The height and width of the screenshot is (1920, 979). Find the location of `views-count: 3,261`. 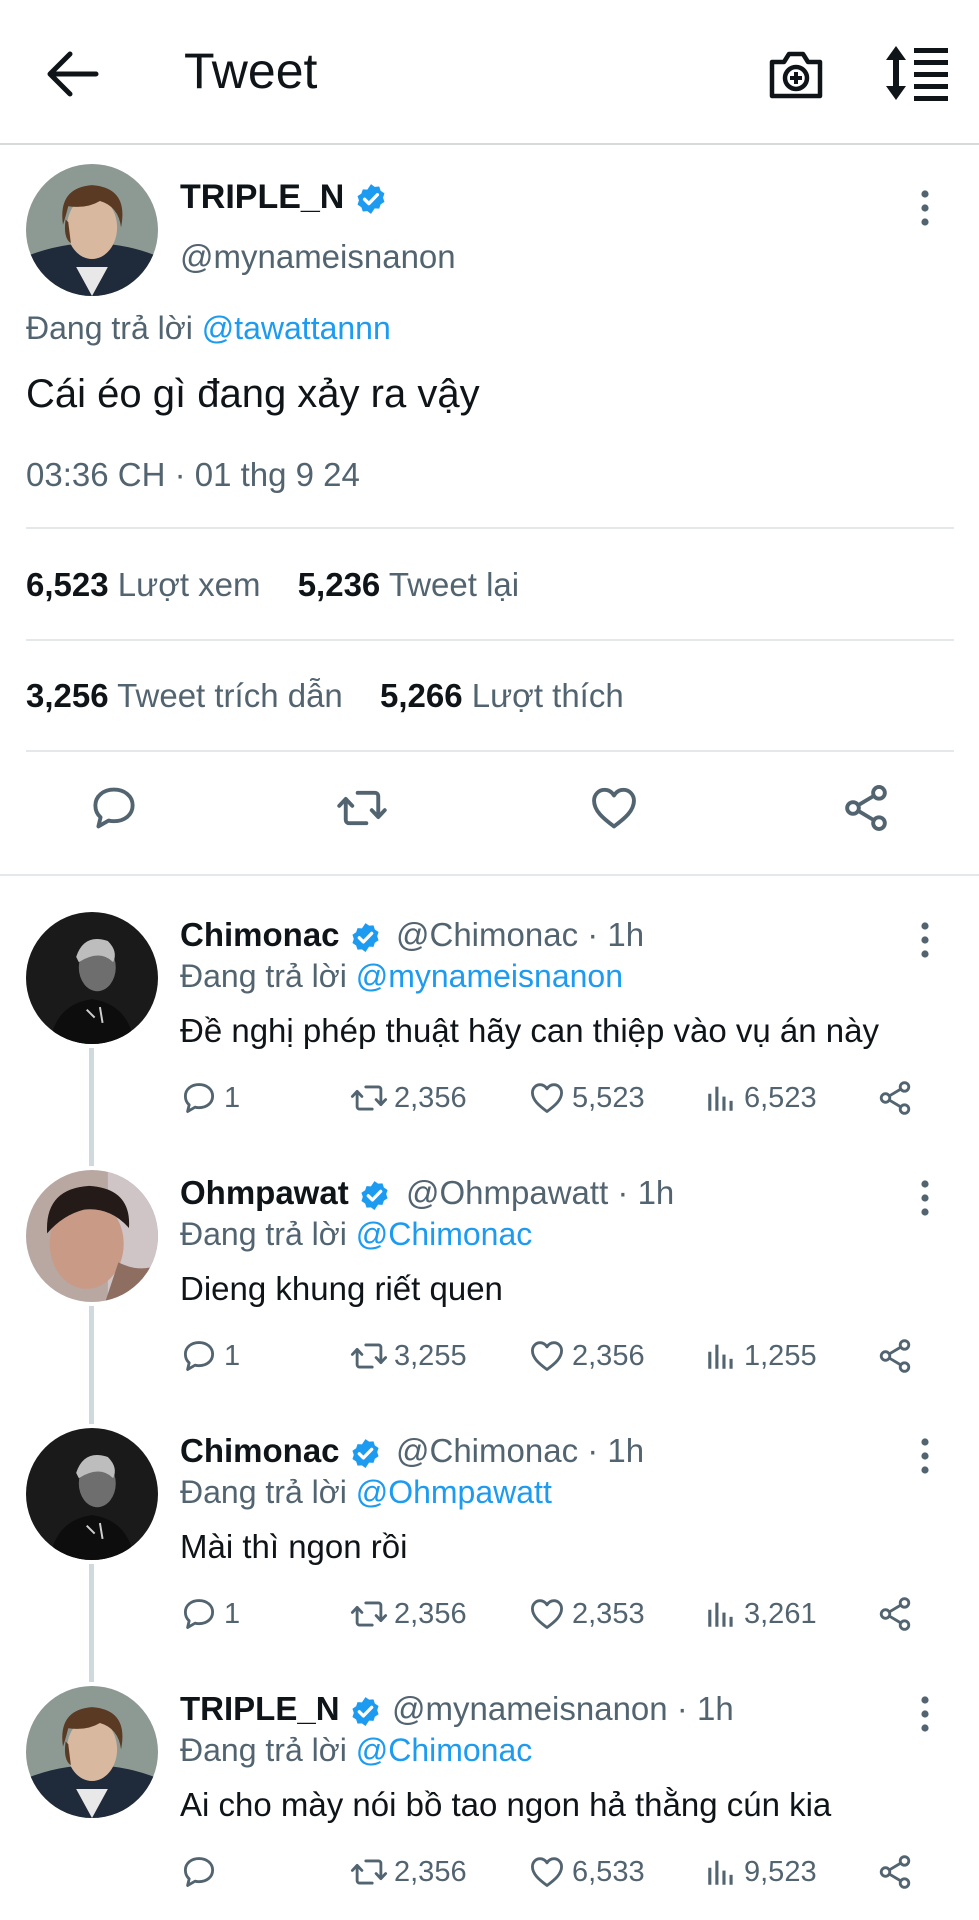

views-count: 3,261 is located at coordinates (760, 1614).